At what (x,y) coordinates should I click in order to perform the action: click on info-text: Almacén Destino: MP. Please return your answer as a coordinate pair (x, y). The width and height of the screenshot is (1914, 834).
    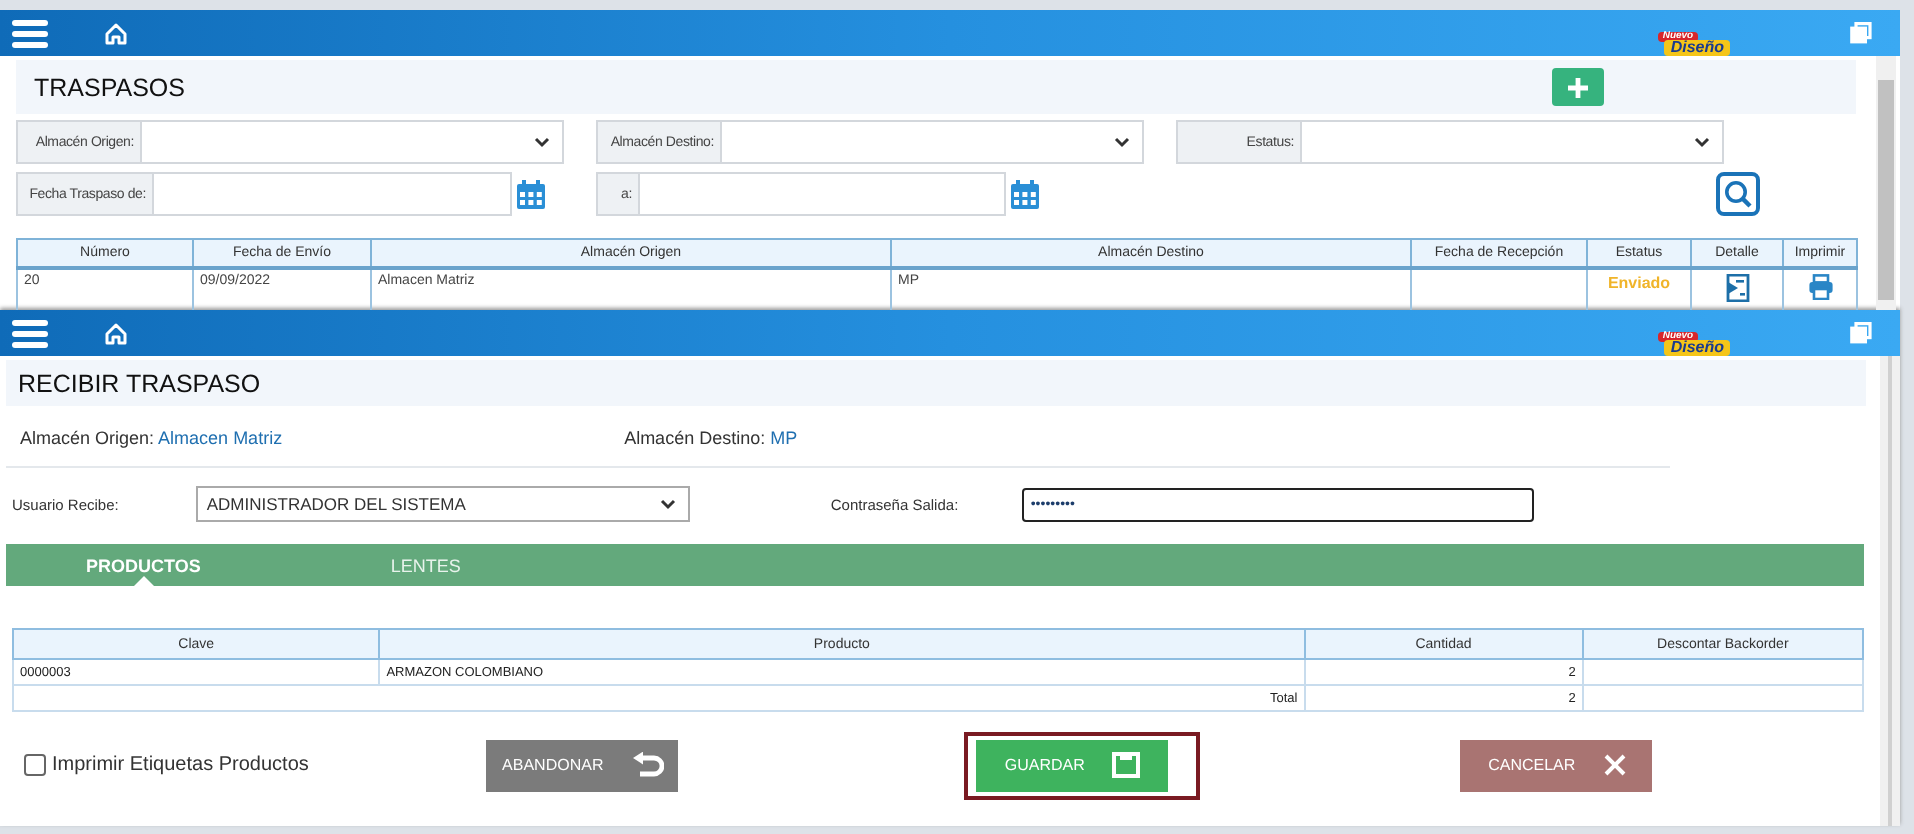
    Looking at the image, I should click on (711, 438).